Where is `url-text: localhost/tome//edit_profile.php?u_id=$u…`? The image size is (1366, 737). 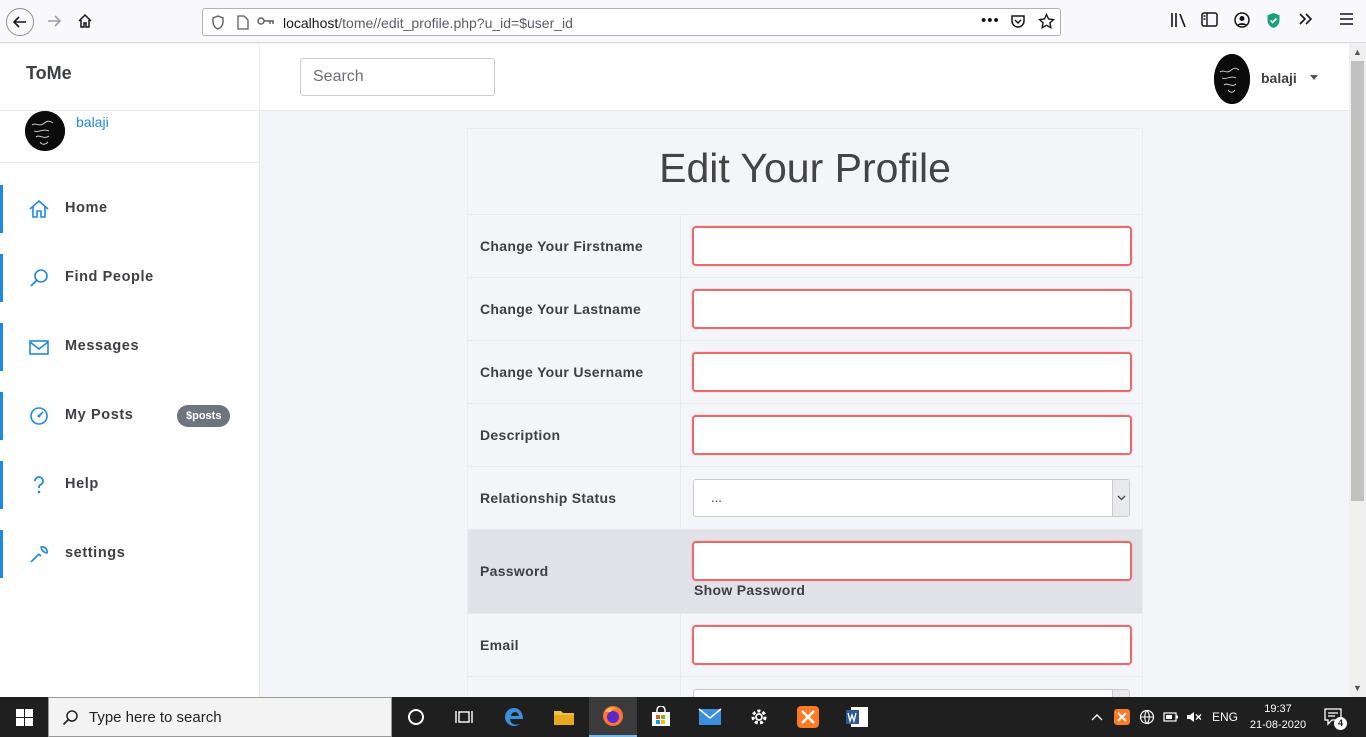
url-text: localhost/tome//edit_profile.php?u_id=$u… is located at coordinates (428, 23).